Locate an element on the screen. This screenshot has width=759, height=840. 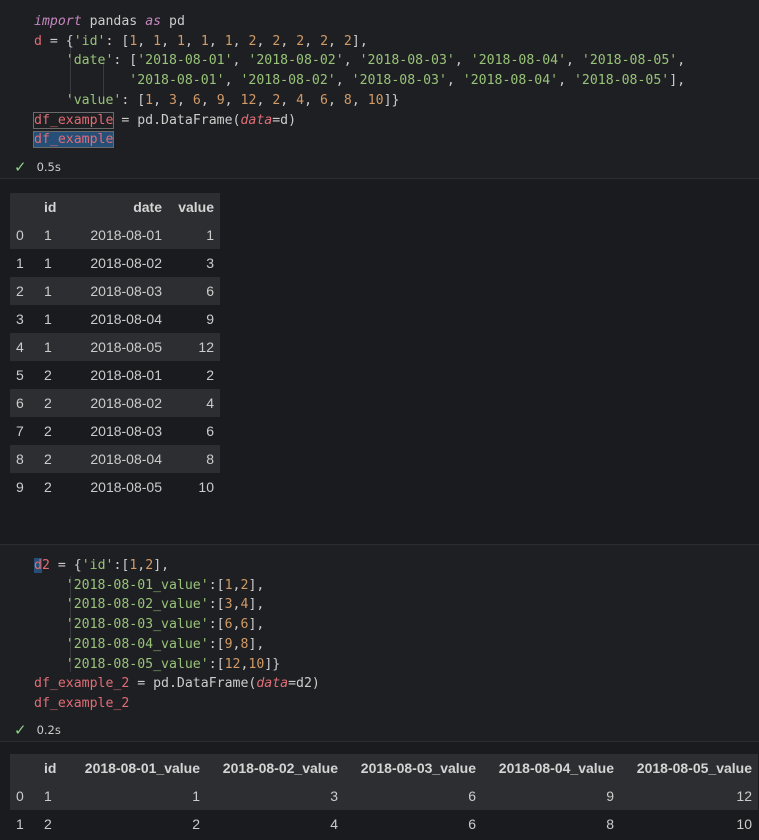
row-index: 8 is located at coordinates (20, 459).